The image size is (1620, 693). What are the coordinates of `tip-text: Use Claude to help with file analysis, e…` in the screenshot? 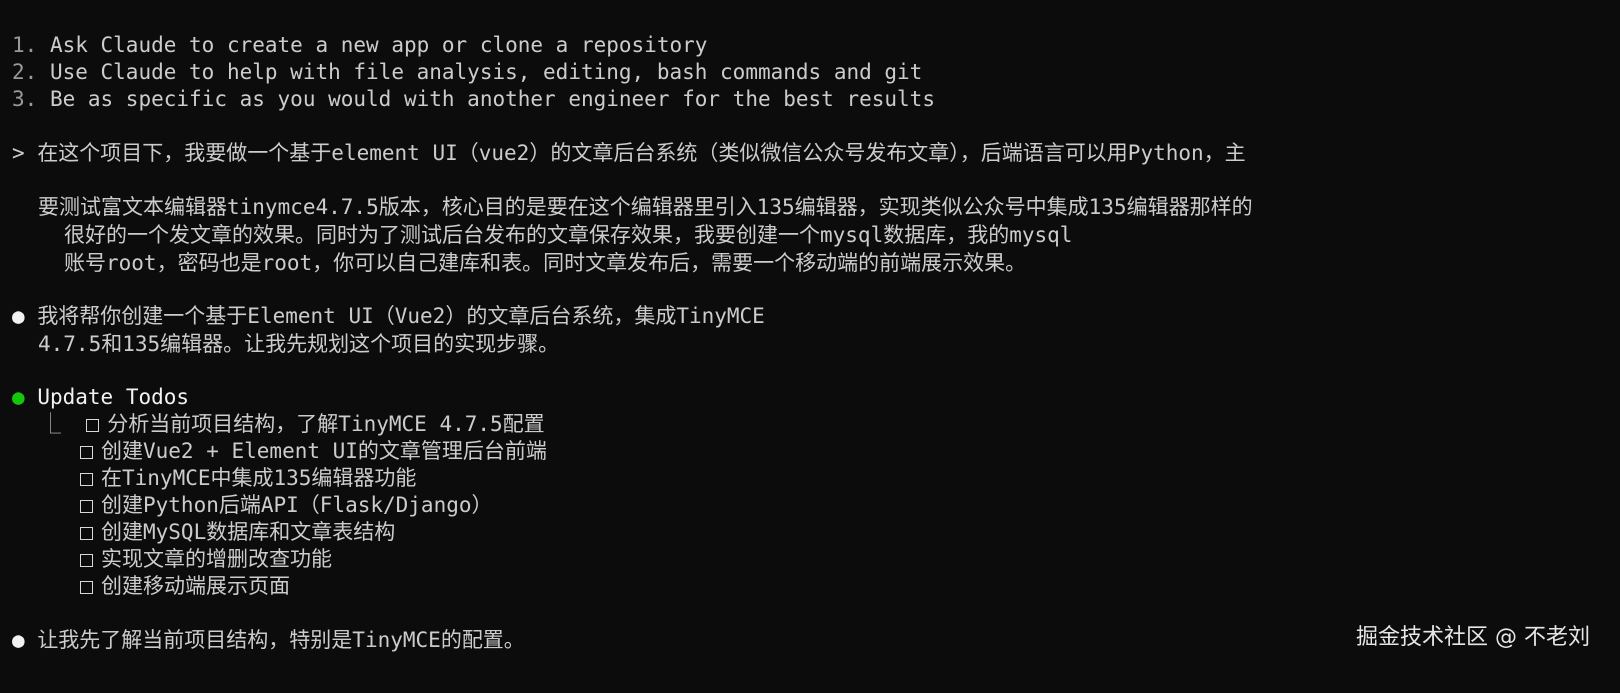 It's located at (486, 72).